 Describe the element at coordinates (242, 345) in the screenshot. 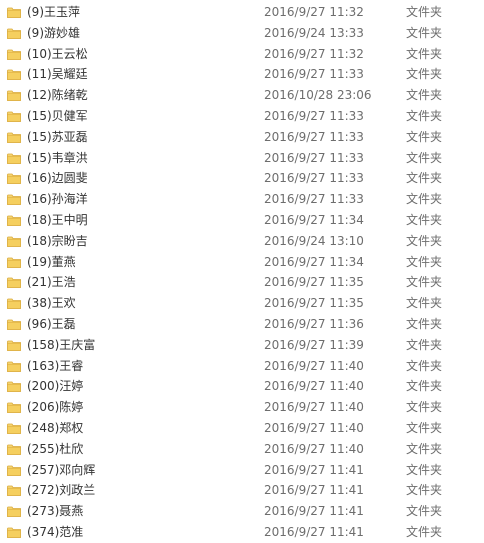

I see `list-item: (158)王庆富 2016/9/27 11:39 文件夹` at that location.